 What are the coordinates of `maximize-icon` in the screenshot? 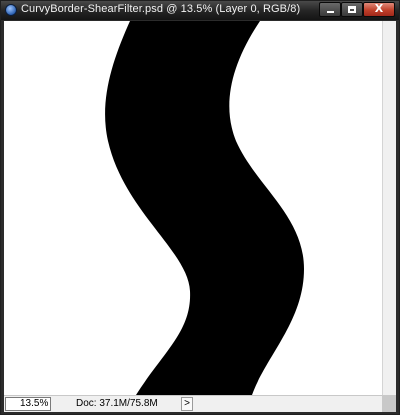 It's located at (352, 9).